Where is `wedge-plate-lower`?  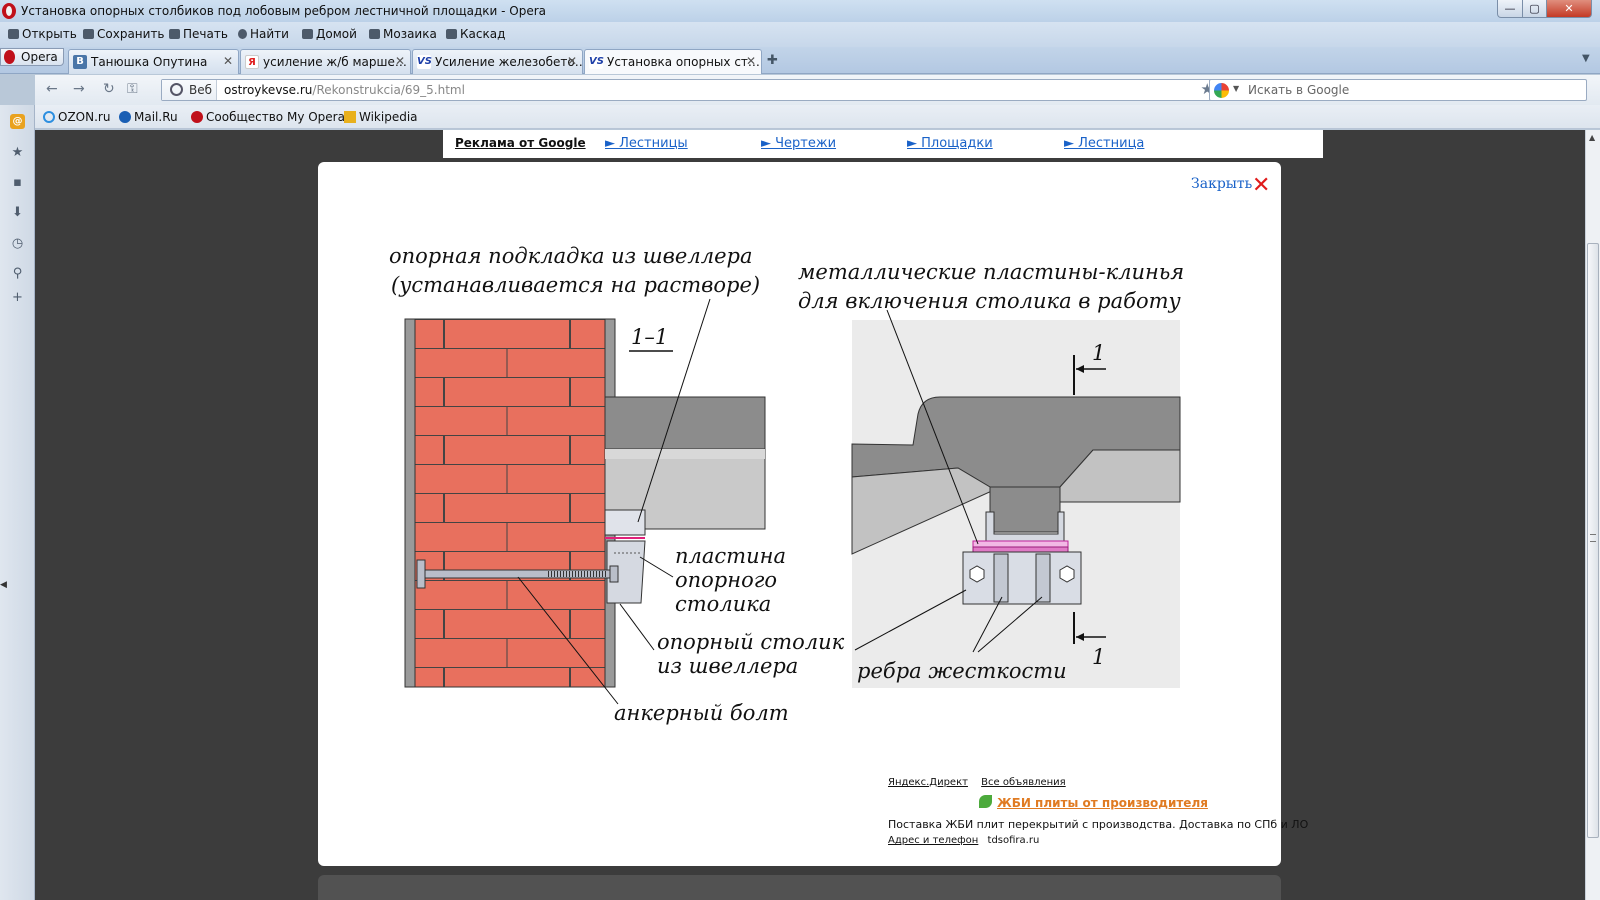 wedge-plate-lower is located at coordinates (1020, 549).